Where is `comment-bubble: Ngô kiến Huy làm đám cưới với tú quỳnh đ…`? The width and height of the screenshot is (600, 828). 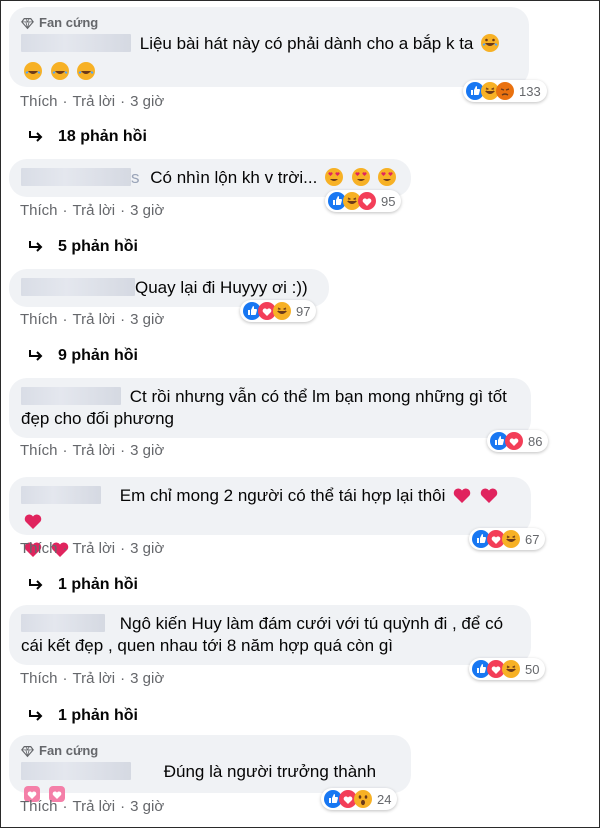 comment-bubble: Ngô kiến Huy làm đám cưới với tú quỳnh đ… is located at coordinates (270, 635).